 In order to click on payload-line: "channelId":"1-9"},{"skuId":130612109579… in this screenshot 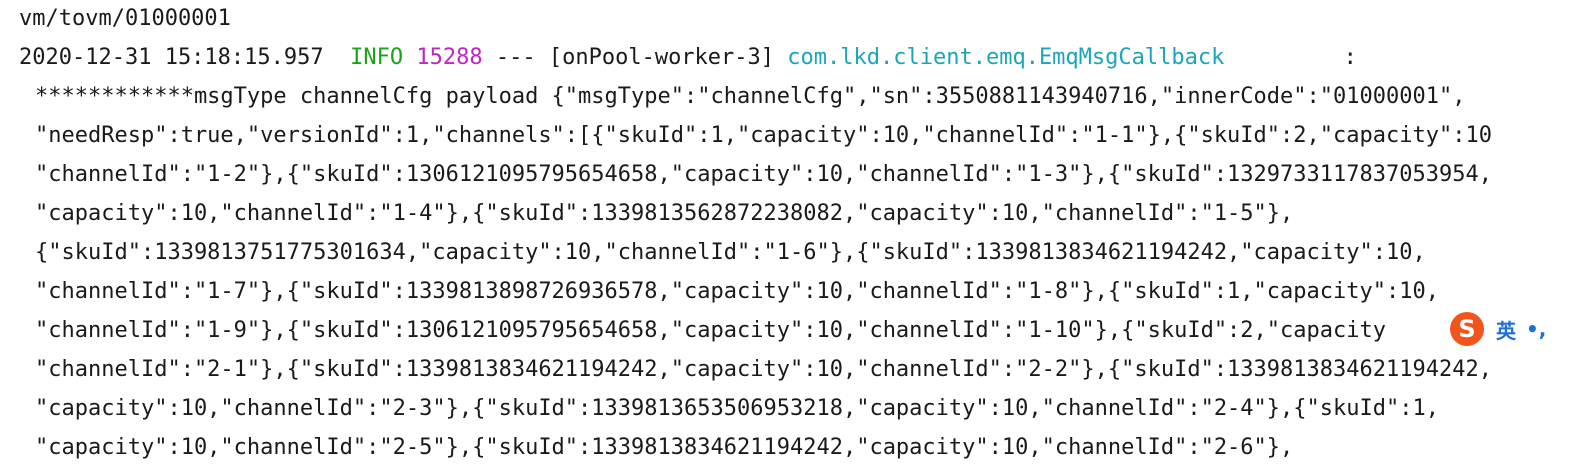, I will do `click(711, 330)`.